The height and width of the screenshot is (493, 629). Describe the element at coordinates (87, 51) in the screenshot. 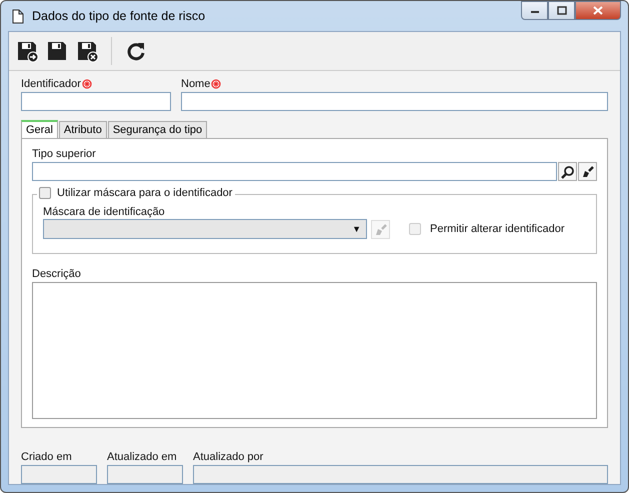

I see `save-cross-icon` at that location.